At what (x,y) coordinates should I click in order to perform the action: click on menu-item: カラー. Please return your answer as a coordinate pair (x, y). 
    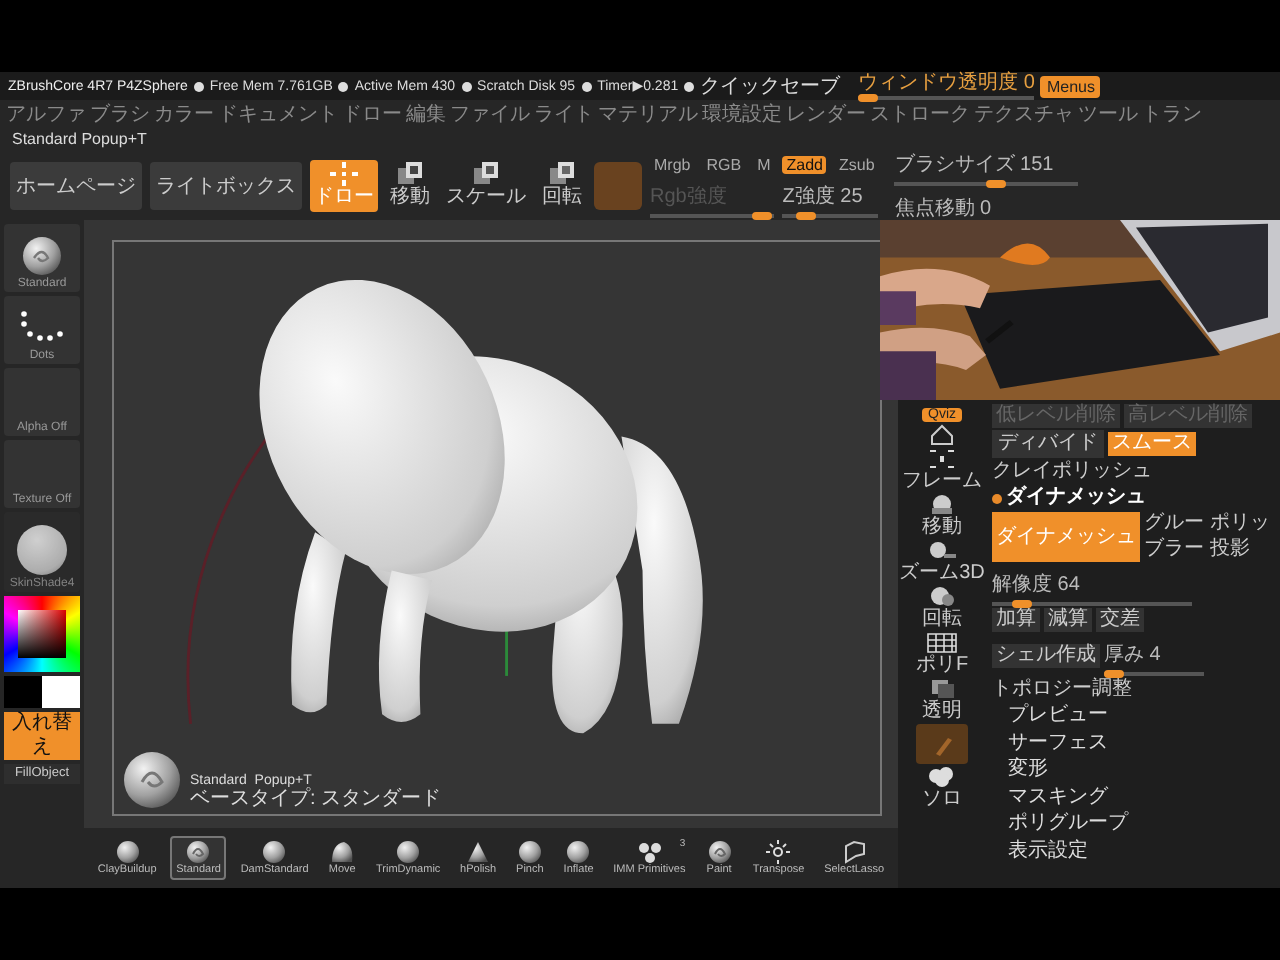
    Looking at the image, I should click on (184, 114).